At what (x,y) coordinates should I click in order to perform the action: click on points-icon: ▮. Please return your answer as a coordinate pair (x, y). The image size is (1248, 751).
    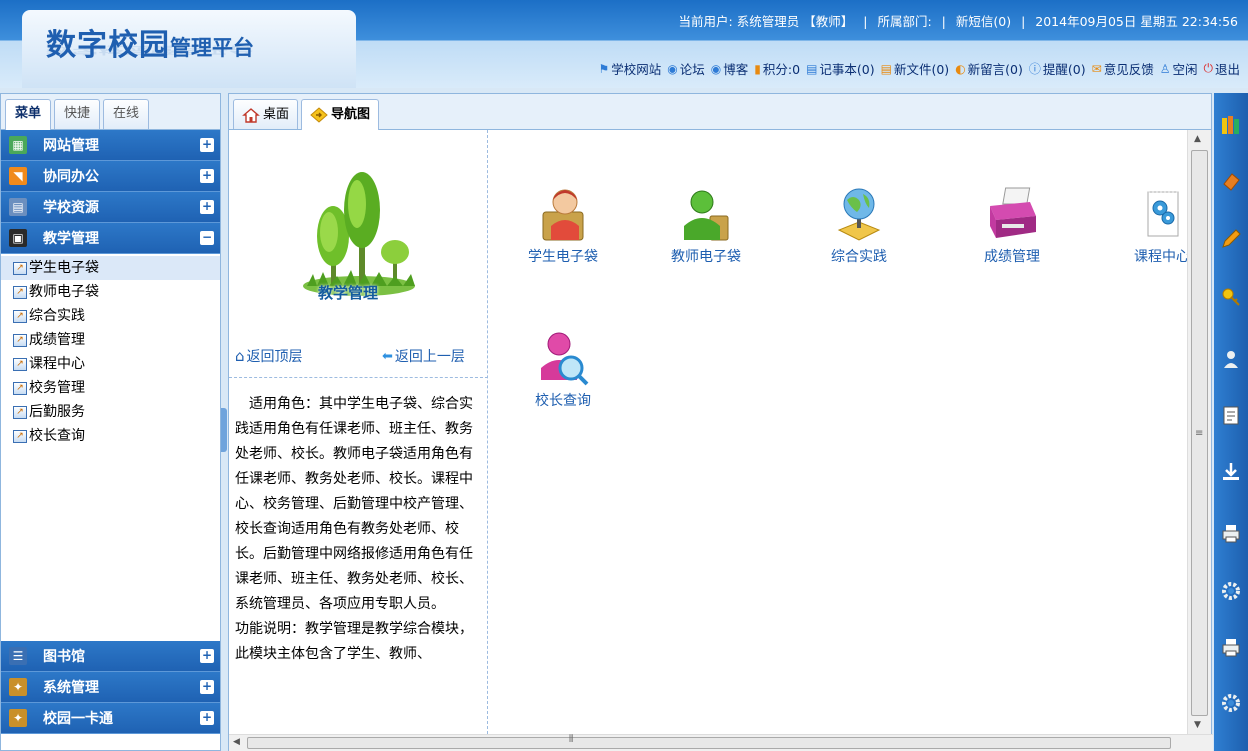
    Looking at the image, I should click on (757, 68).